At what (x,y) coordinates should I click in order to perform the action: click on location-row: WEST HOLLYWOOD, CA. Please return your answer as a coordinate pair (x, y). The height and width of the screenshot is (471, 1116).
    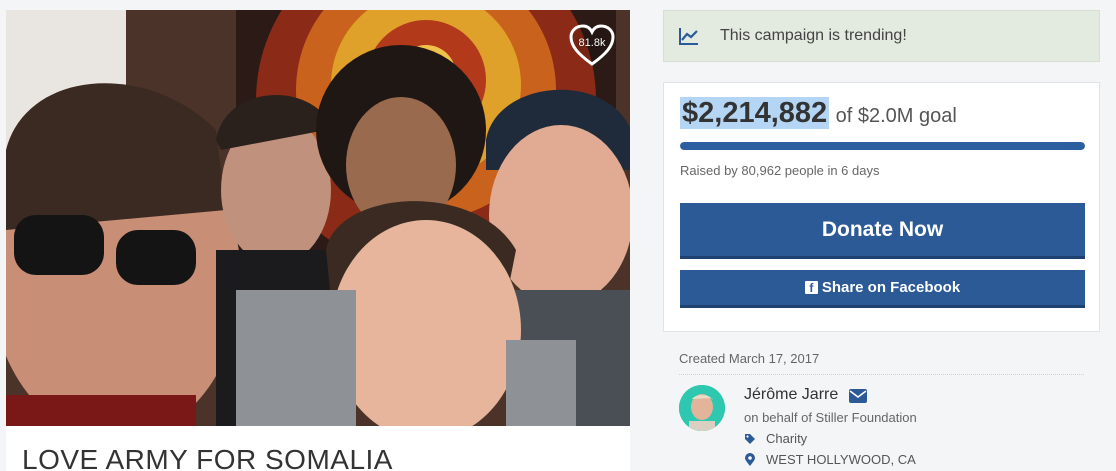
    Looking at the image, I should click on (830, 459).